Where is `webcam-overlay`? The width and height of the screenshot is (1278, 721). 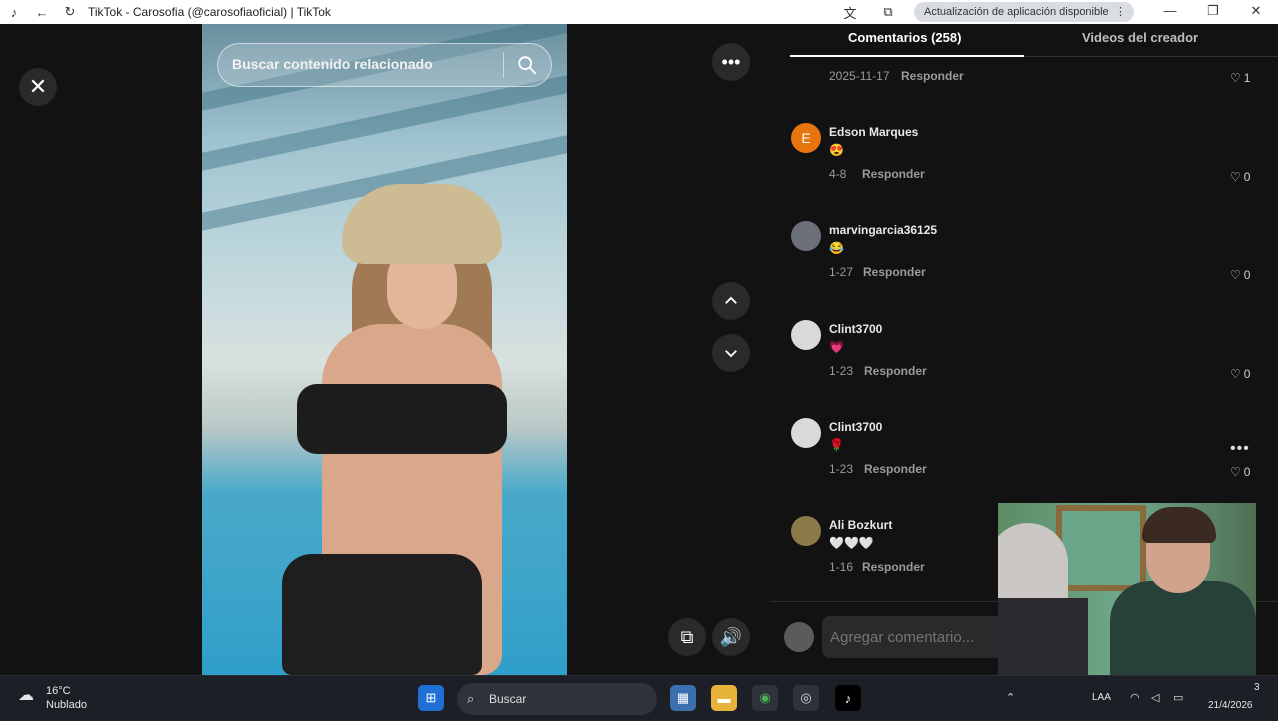
webcam-overlay is located at coordinates (1127, 589).